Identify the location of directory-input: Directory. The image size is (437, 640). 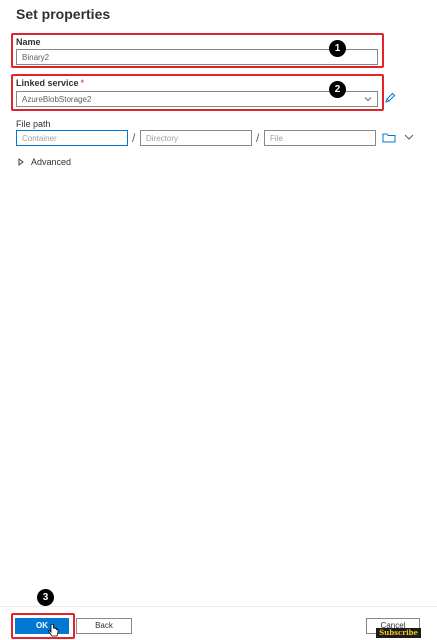
(196, 138).